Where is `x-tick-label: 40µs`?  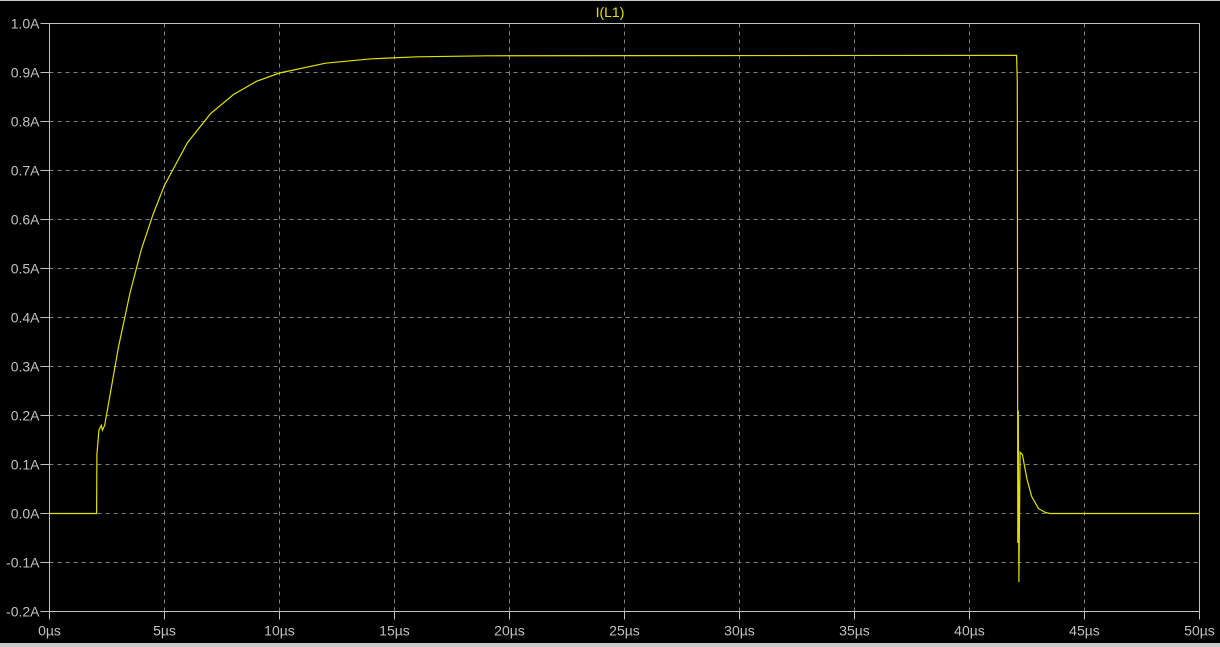 x-tick-label: 40µs is located at coordinates (969, 631).